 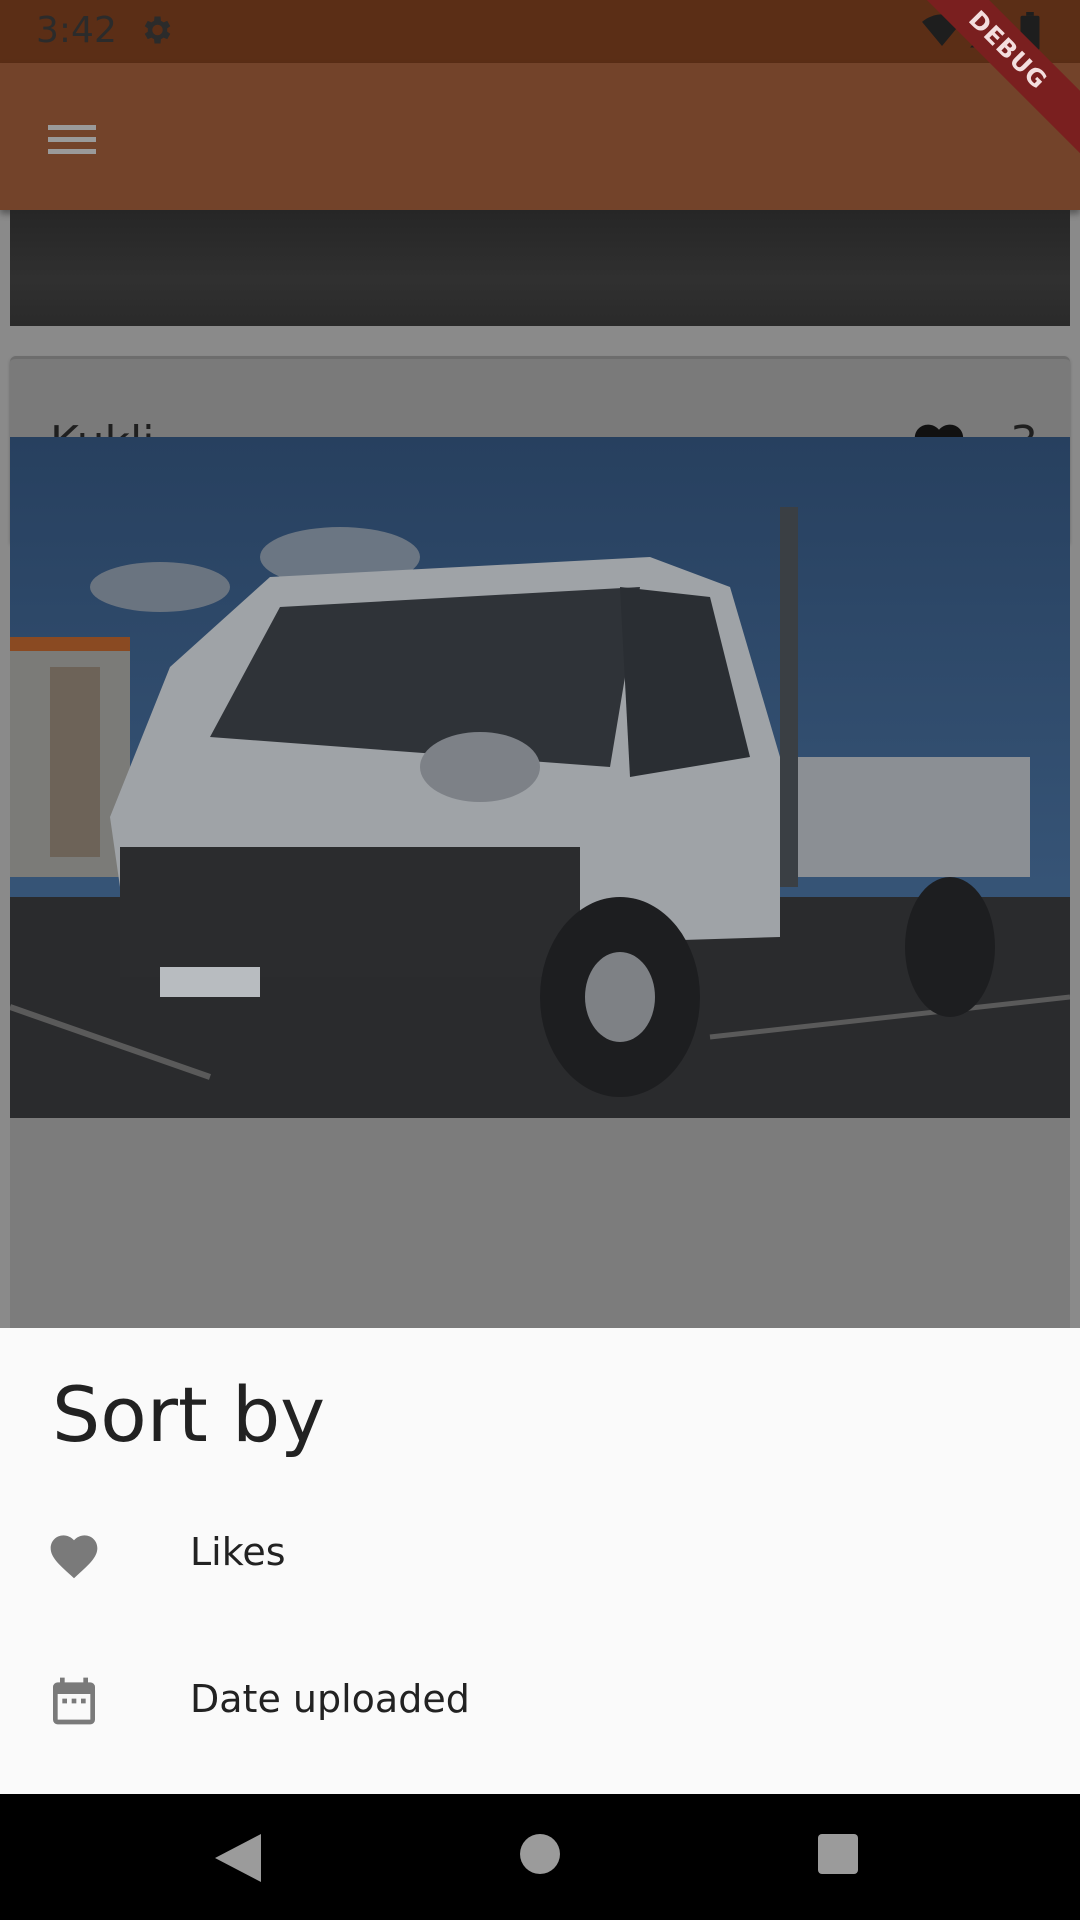 What do you see at coordinates (838, 1854) in the screenshot?
I see `recents-icon` at bounding box center [838, 1854].